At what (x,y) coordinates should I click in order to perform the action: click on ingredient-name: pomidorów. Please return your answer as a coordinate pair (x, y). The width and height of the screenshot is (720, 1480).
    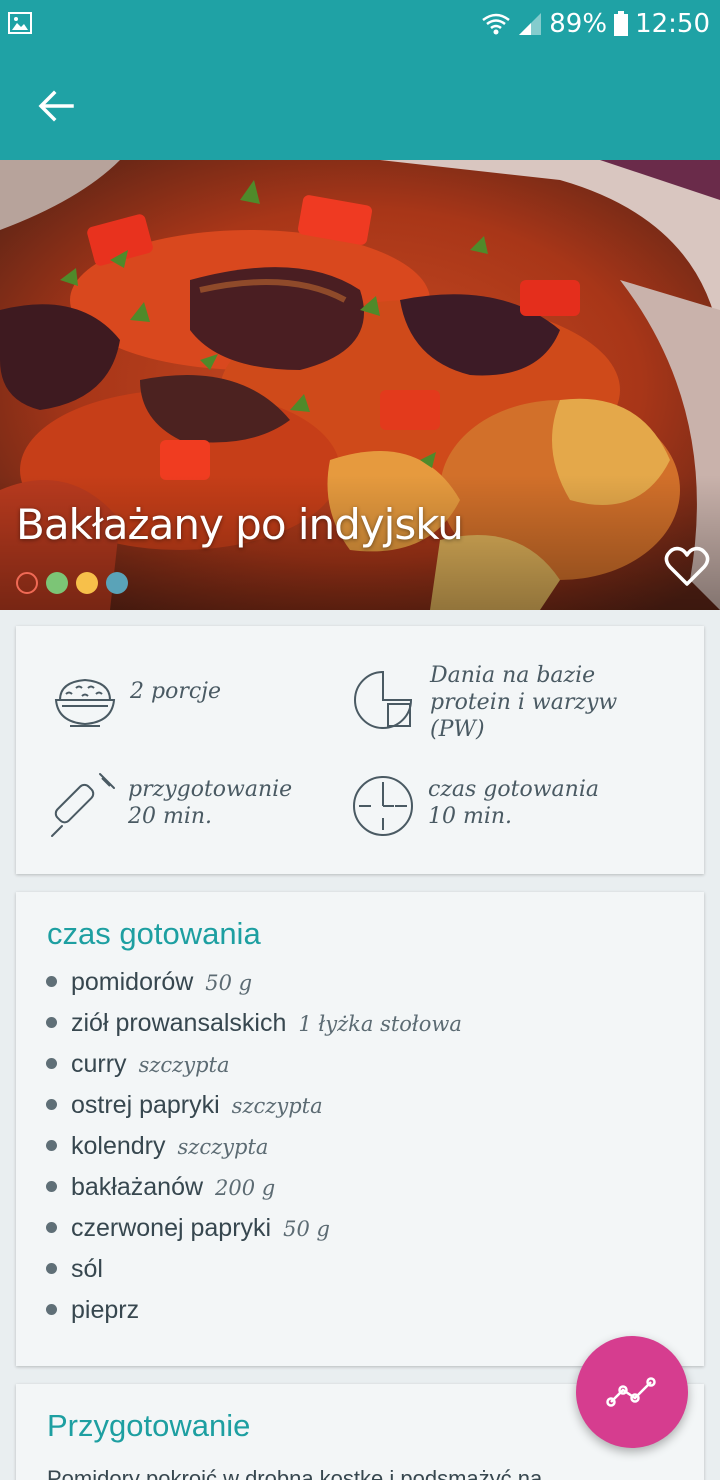
    Looking at the image, I should click on (132, 982).